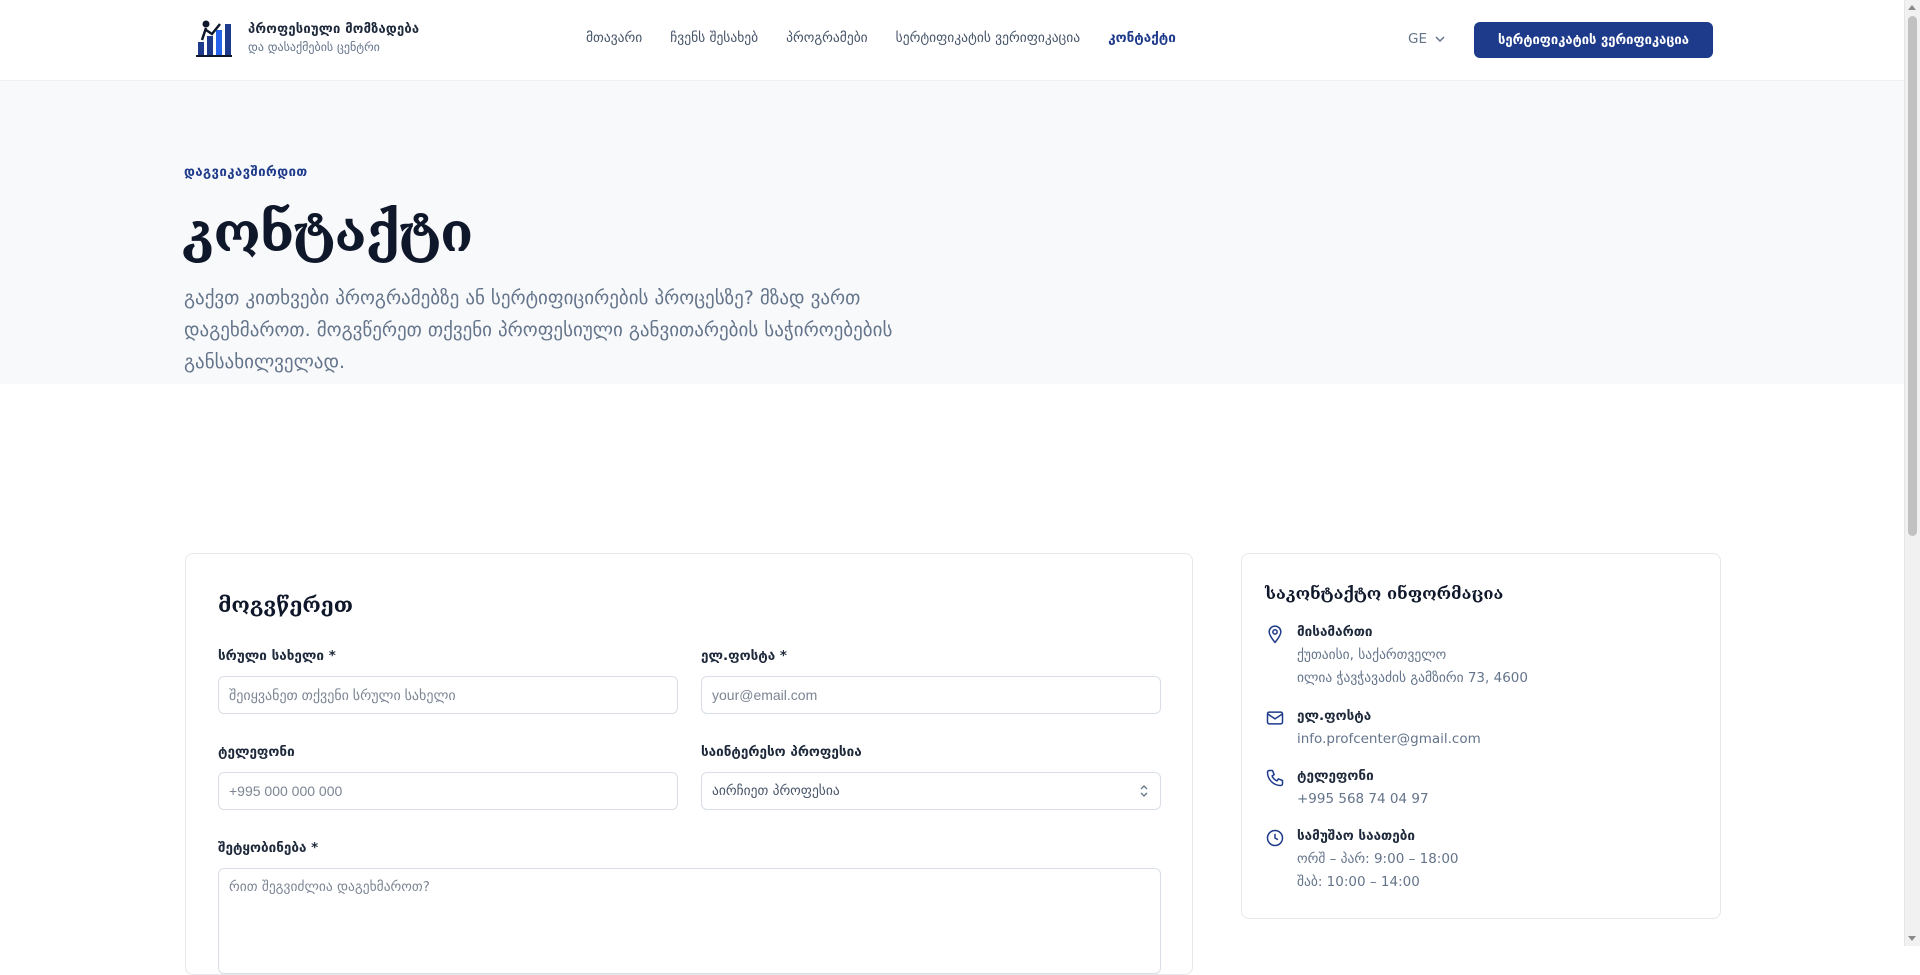  Describe the element at coordinates (448, 695) in the screenshot. I see `full-name-input` at that location.